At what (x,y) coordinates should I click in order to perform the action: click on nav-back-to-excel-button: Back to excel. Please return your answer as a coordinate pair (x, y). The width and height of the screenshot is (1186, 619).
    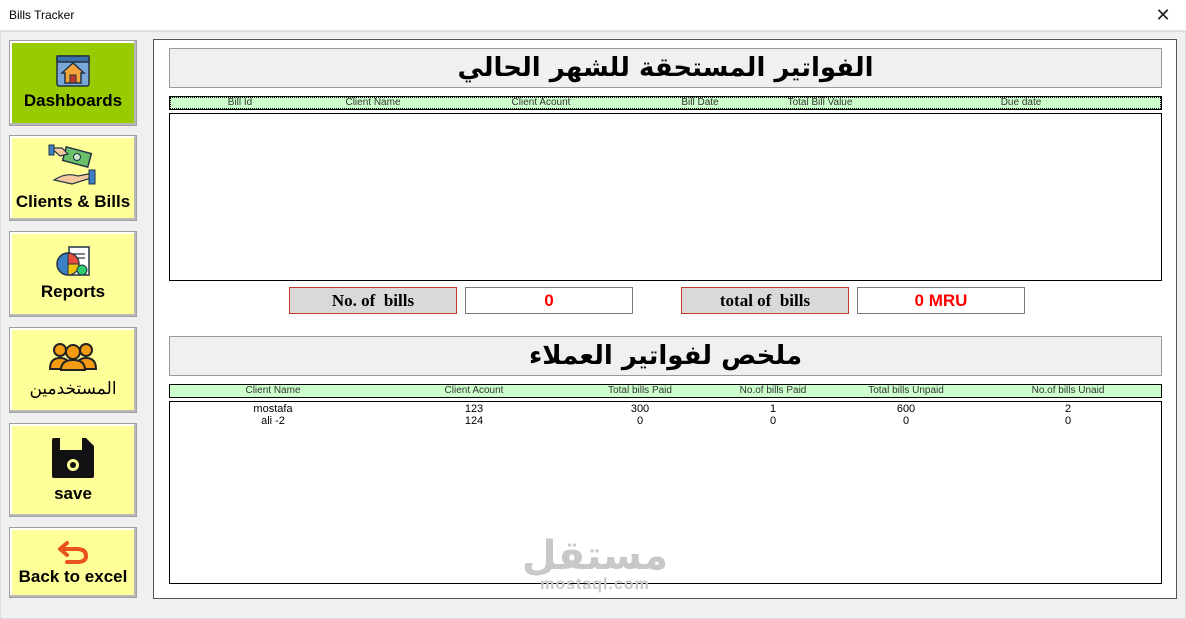
    Looking at the image, I should click on (73, 562).